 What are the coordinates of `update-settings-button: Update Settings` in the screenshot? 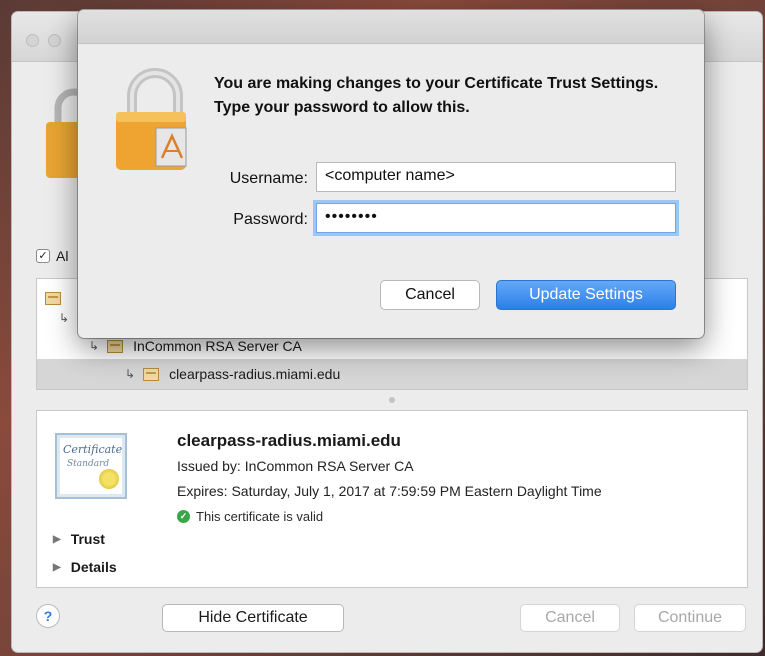 It's located at (586, 295).